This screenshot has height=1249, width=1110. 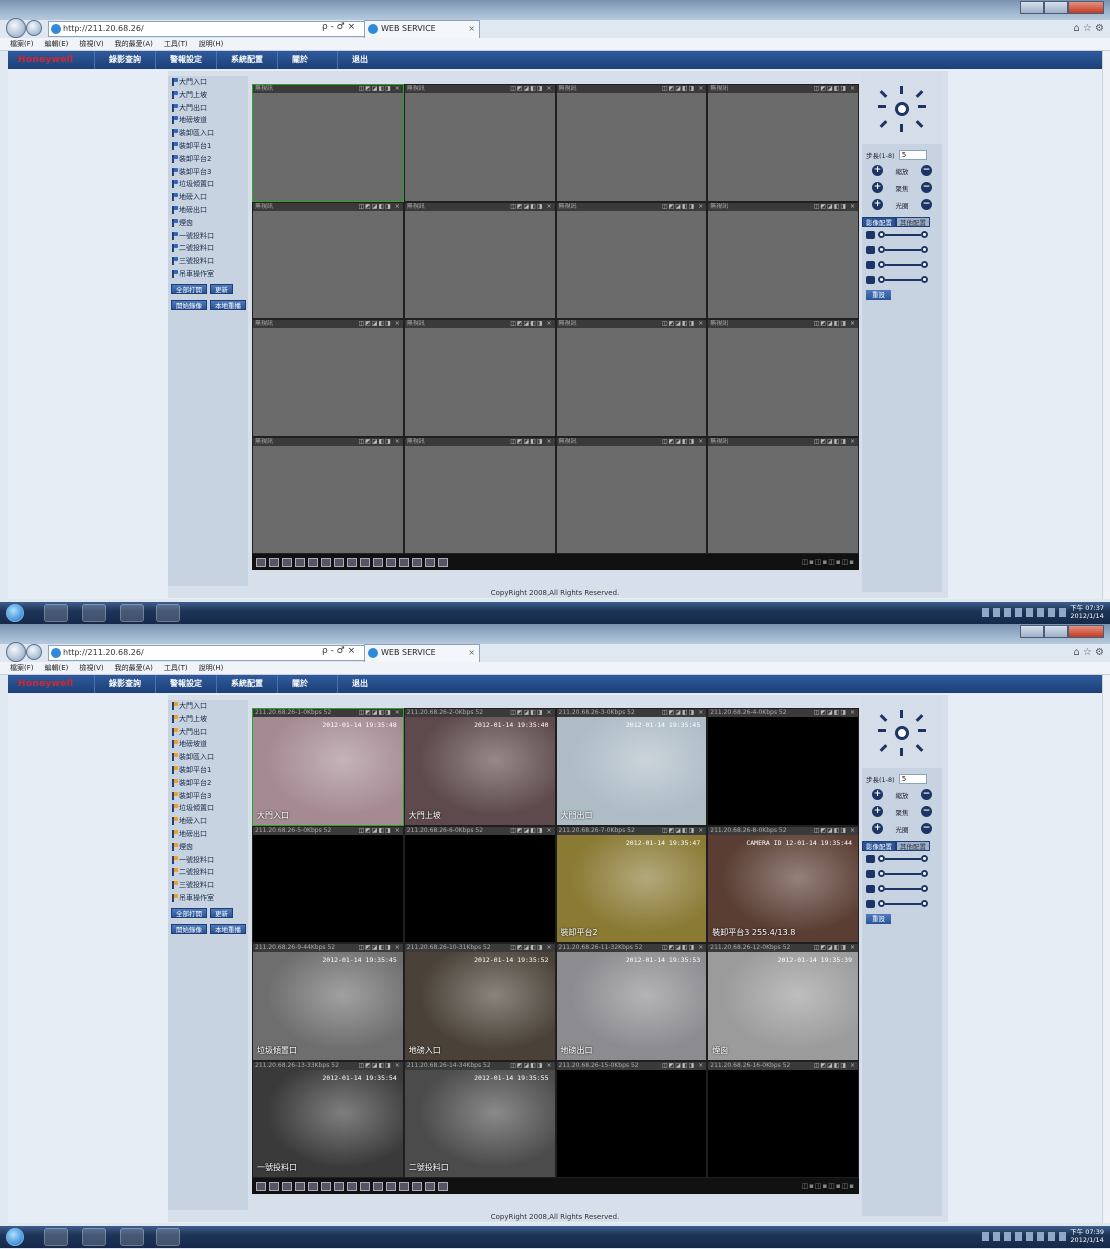 I want to click on camera-tree-item: 裝卸平台3, so click(x=208, y=172).